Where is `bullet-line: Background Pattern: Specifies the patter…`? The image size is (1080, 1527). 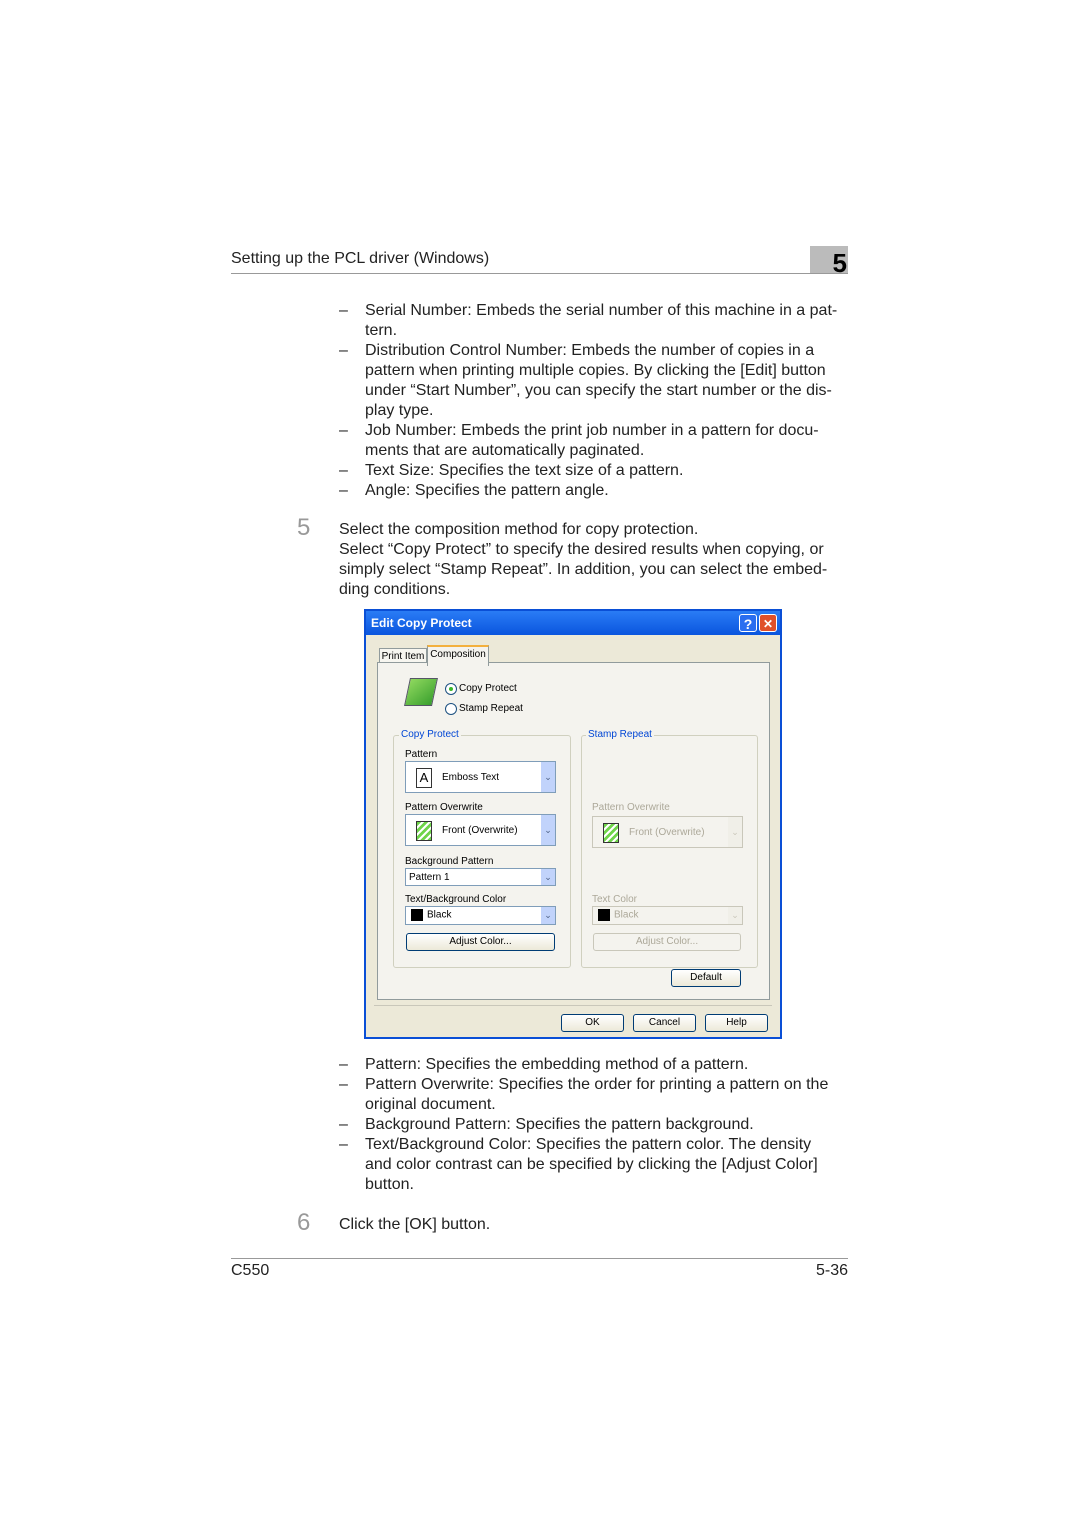
bullet-line: Background Pattern: Specifies the patter… is located at coordinates (559, 1124).